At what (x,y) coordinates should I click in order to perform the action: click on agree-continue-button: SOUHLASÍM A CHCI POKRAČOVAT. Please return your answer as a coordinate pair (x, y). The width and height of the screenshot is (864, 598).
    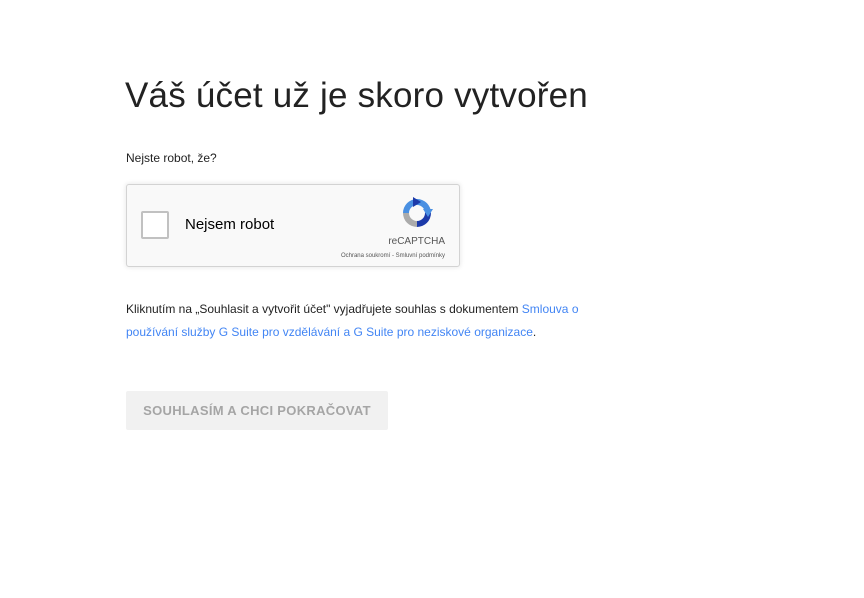
    Looking at the image, I should click on (257, 410).